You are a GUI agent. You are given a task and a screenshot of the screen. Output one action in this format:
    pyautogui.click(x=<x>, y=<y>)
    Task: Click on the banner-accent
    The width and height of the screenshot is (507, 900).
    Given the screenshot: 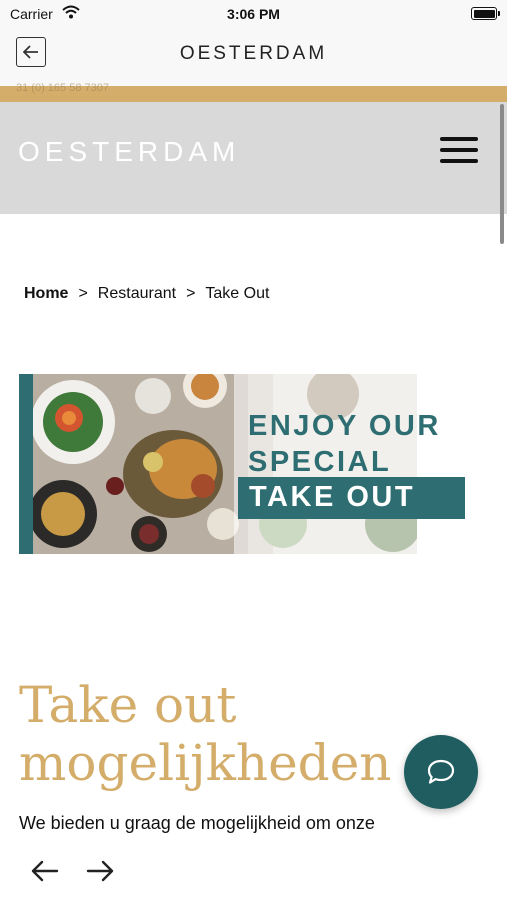 What is the action you would take?
    pyautogui.click(x=26, y=464)
    